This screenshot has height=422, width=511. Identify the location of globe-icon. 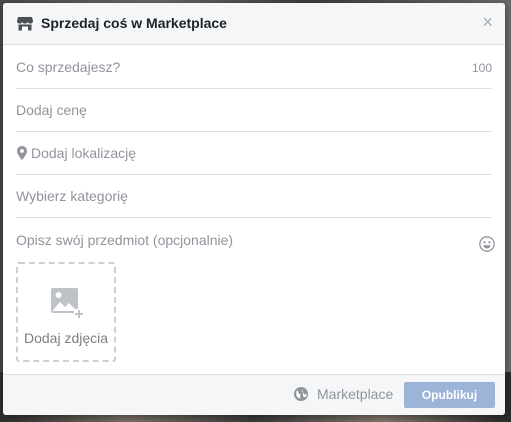
(301, 394).